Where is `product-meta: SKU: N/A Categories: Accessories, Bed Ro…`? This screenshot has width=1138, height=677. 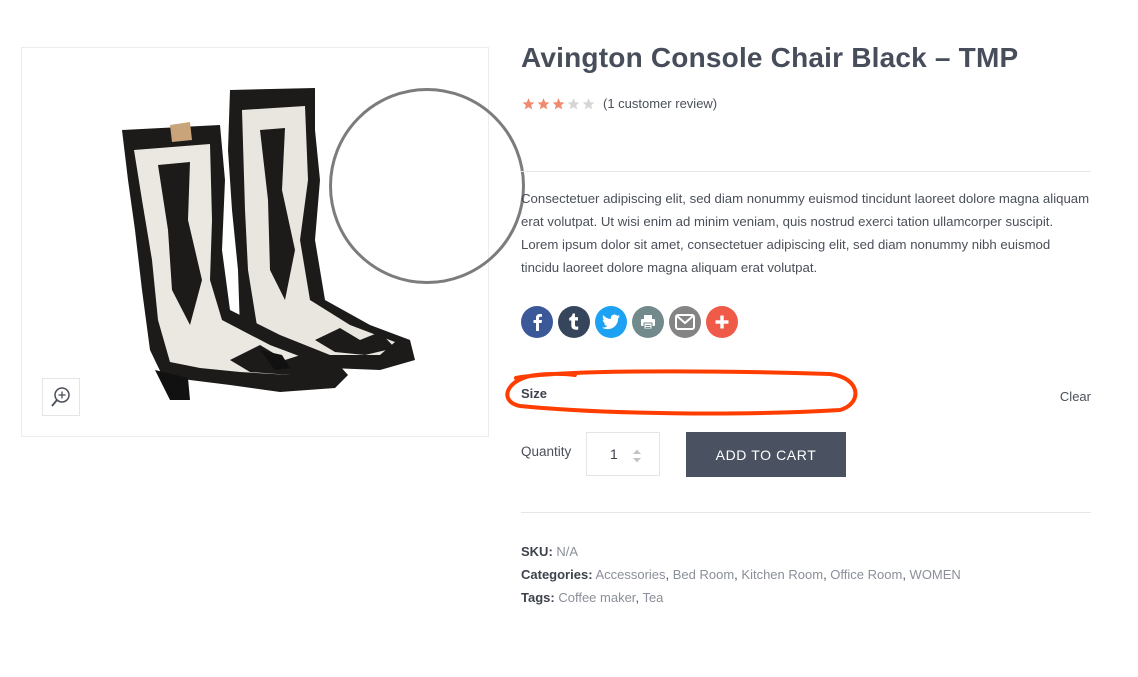 product-meta: SKU: N/A Categories: Accessories, Bed Ro… is located at coordinates (741, 574).